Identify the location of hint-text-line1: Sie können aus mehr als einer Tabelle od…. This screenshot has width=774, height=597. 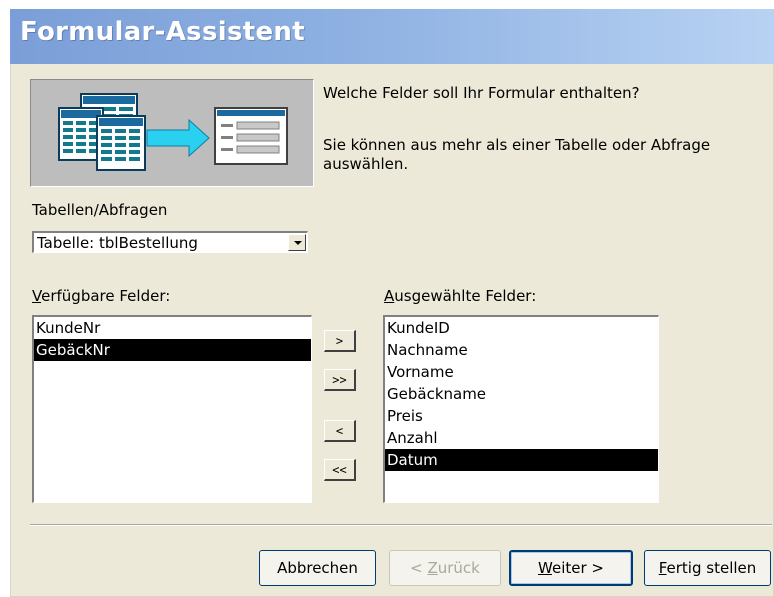
(517, 145).